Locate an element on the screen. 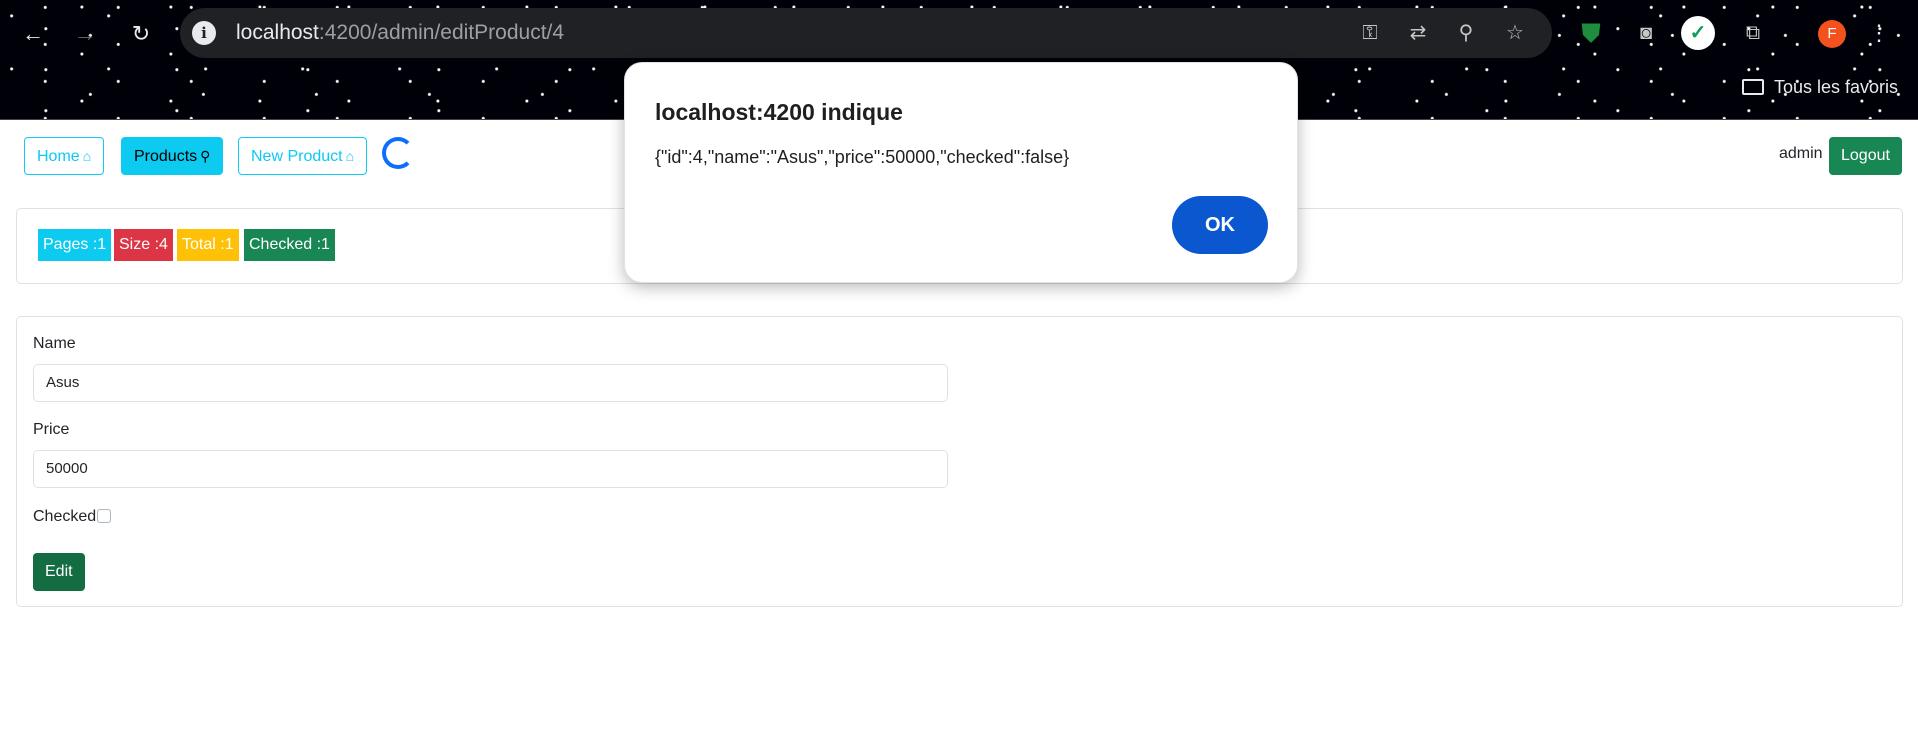 Image resolution: width=1918 pixels, height=747 pixels. alert-ok-button: OK is located at coordinates (1220, 225).